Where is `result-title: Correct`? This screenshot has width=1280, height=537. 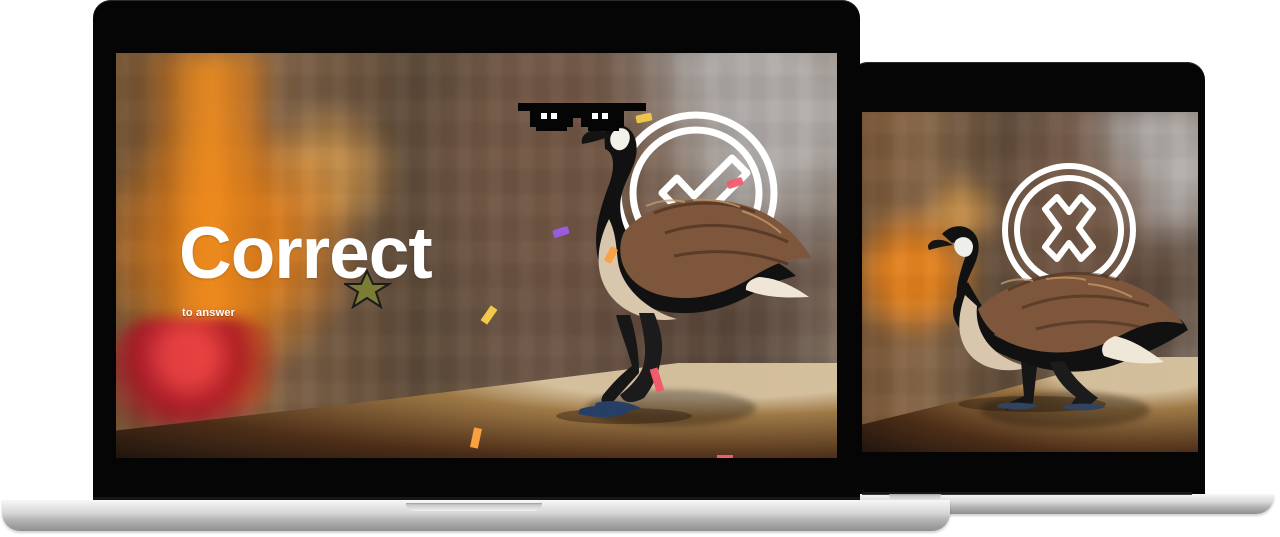 result-title: Correct is located at coordinates (306, 253).